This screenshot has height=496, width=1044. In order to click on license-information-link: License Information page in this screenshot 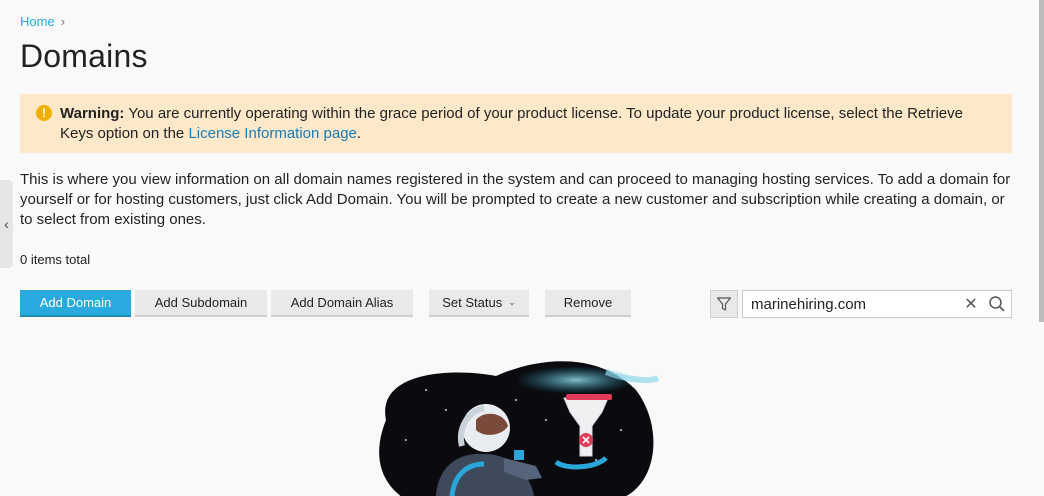, I will do `click(272, 133)`.